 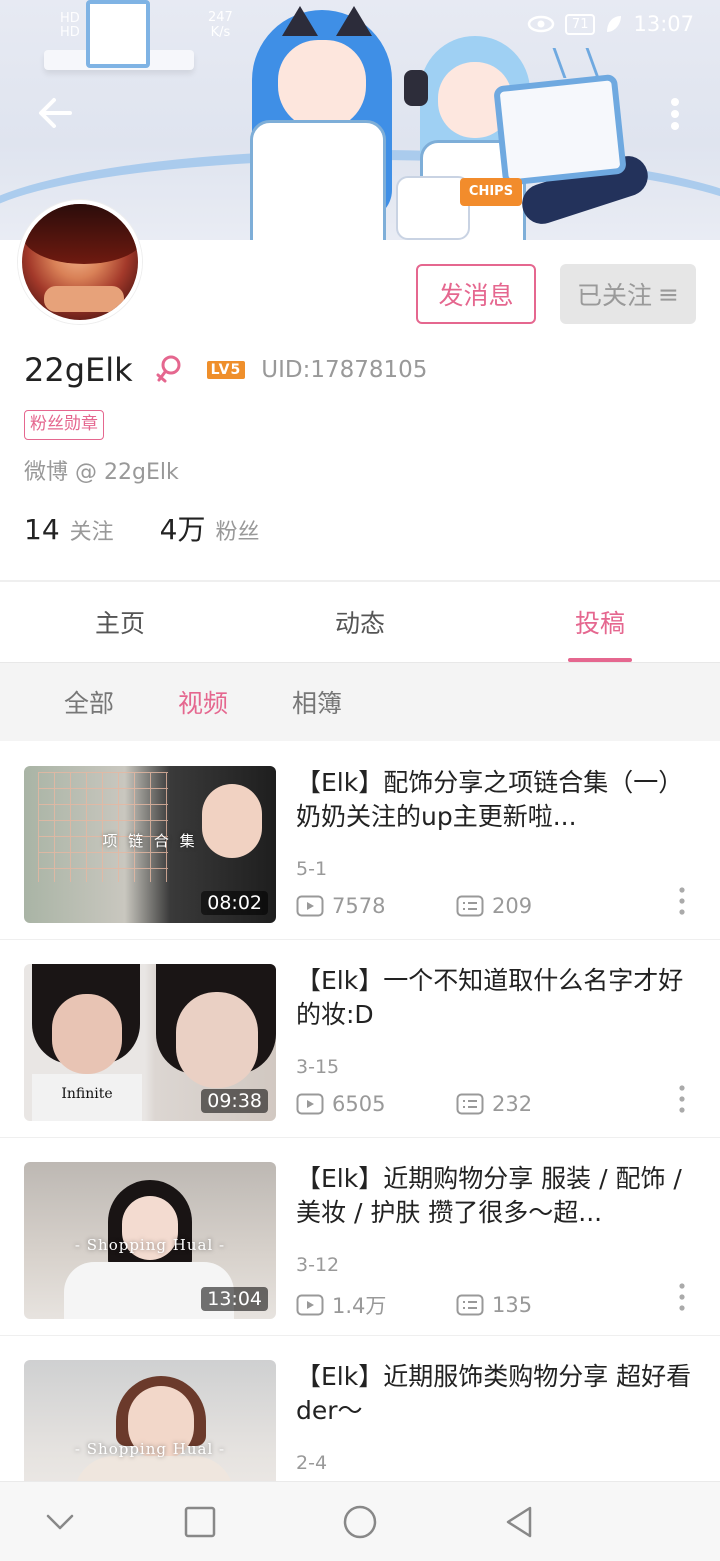 I want to click on upload-subtabs: 全部 视频 相簿, so click(x=360, y=702).